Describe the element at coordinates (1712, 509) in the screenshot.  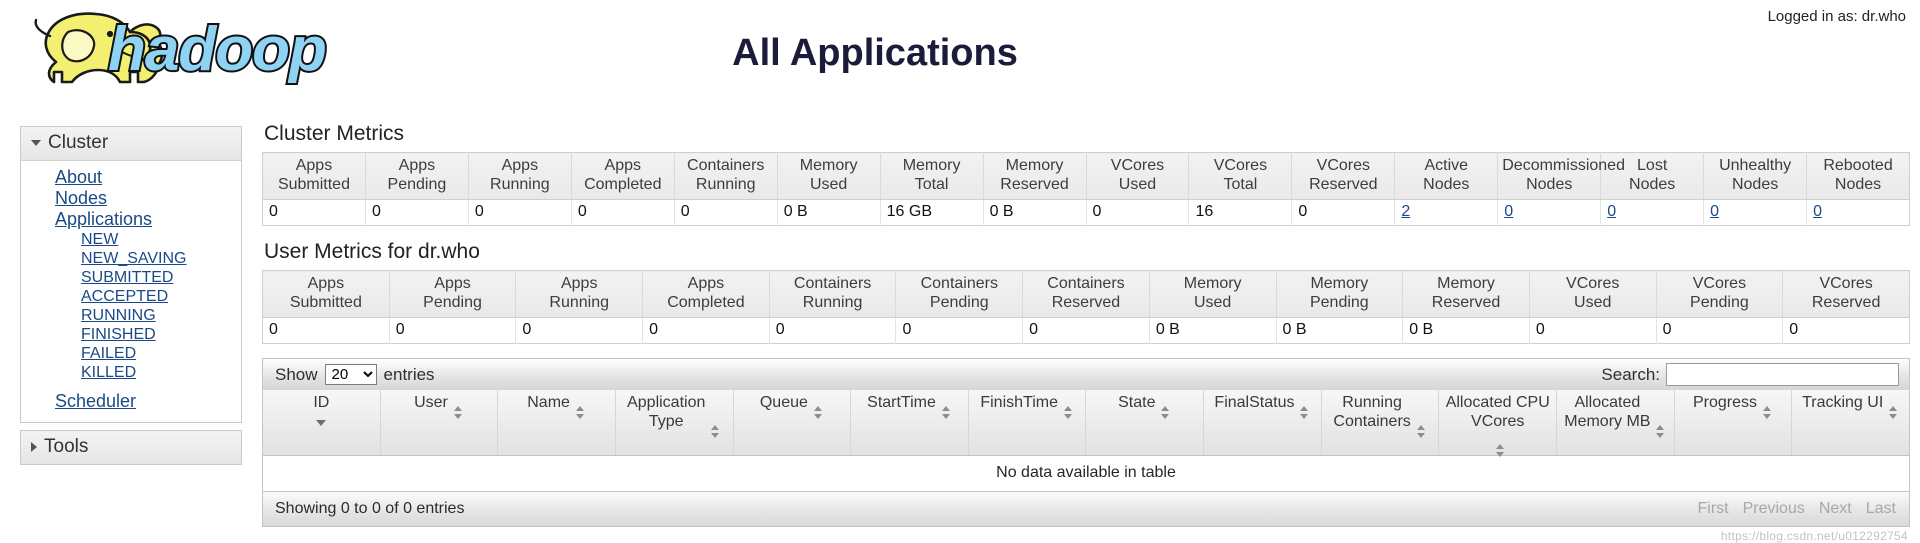
I see `pagination-first-button: First` at that location.